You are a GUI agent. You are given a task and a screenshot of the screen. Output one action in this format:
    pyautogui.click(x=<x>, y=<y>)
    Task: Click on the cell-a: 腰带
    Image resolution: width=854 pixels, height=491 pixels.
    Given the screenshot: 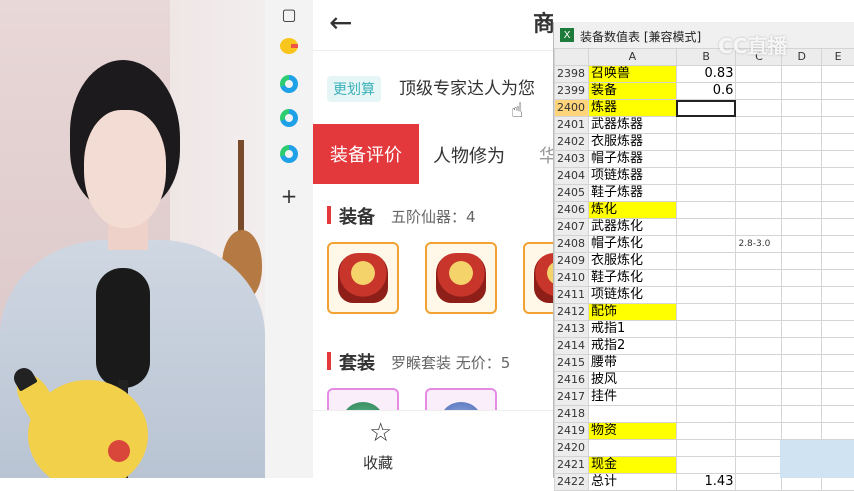 What is the action you would take?
    pyautogui.click(x=632, y=363)
    